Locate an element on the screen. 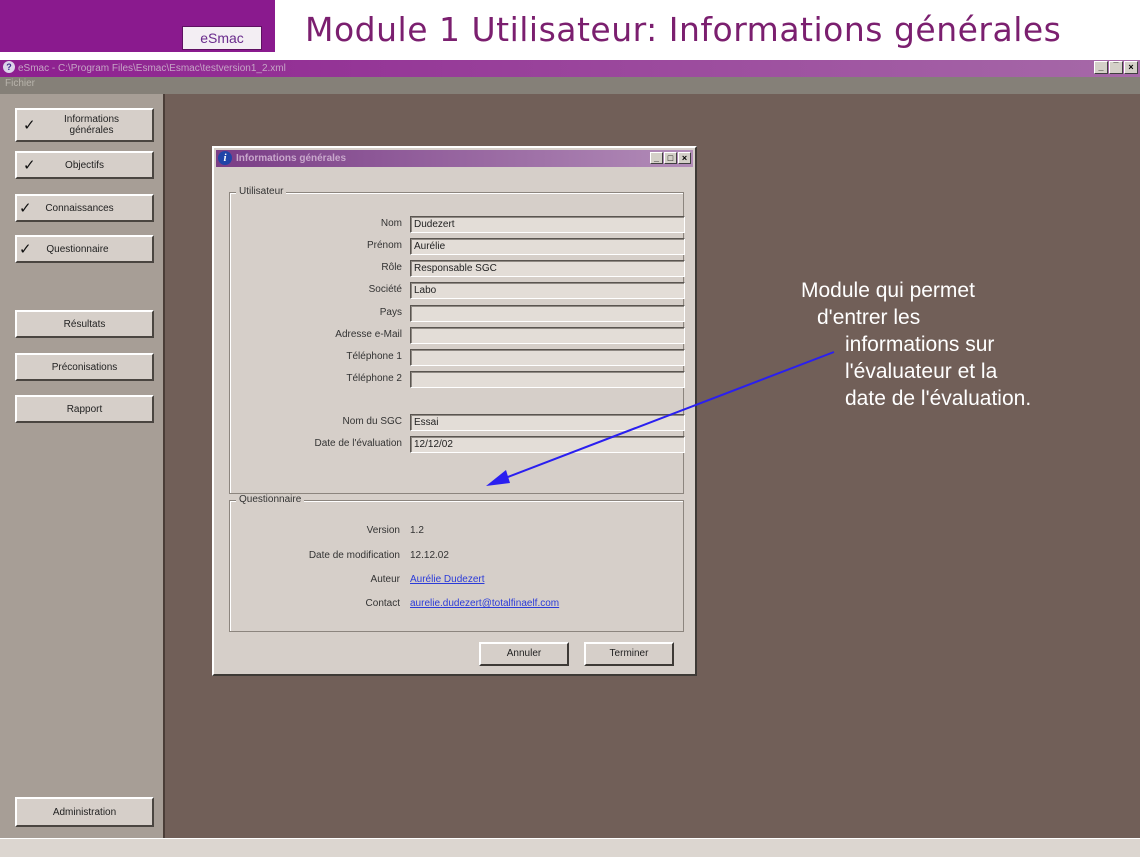  sidebar-item-label: Rapport is located at coordinates (84, 409).